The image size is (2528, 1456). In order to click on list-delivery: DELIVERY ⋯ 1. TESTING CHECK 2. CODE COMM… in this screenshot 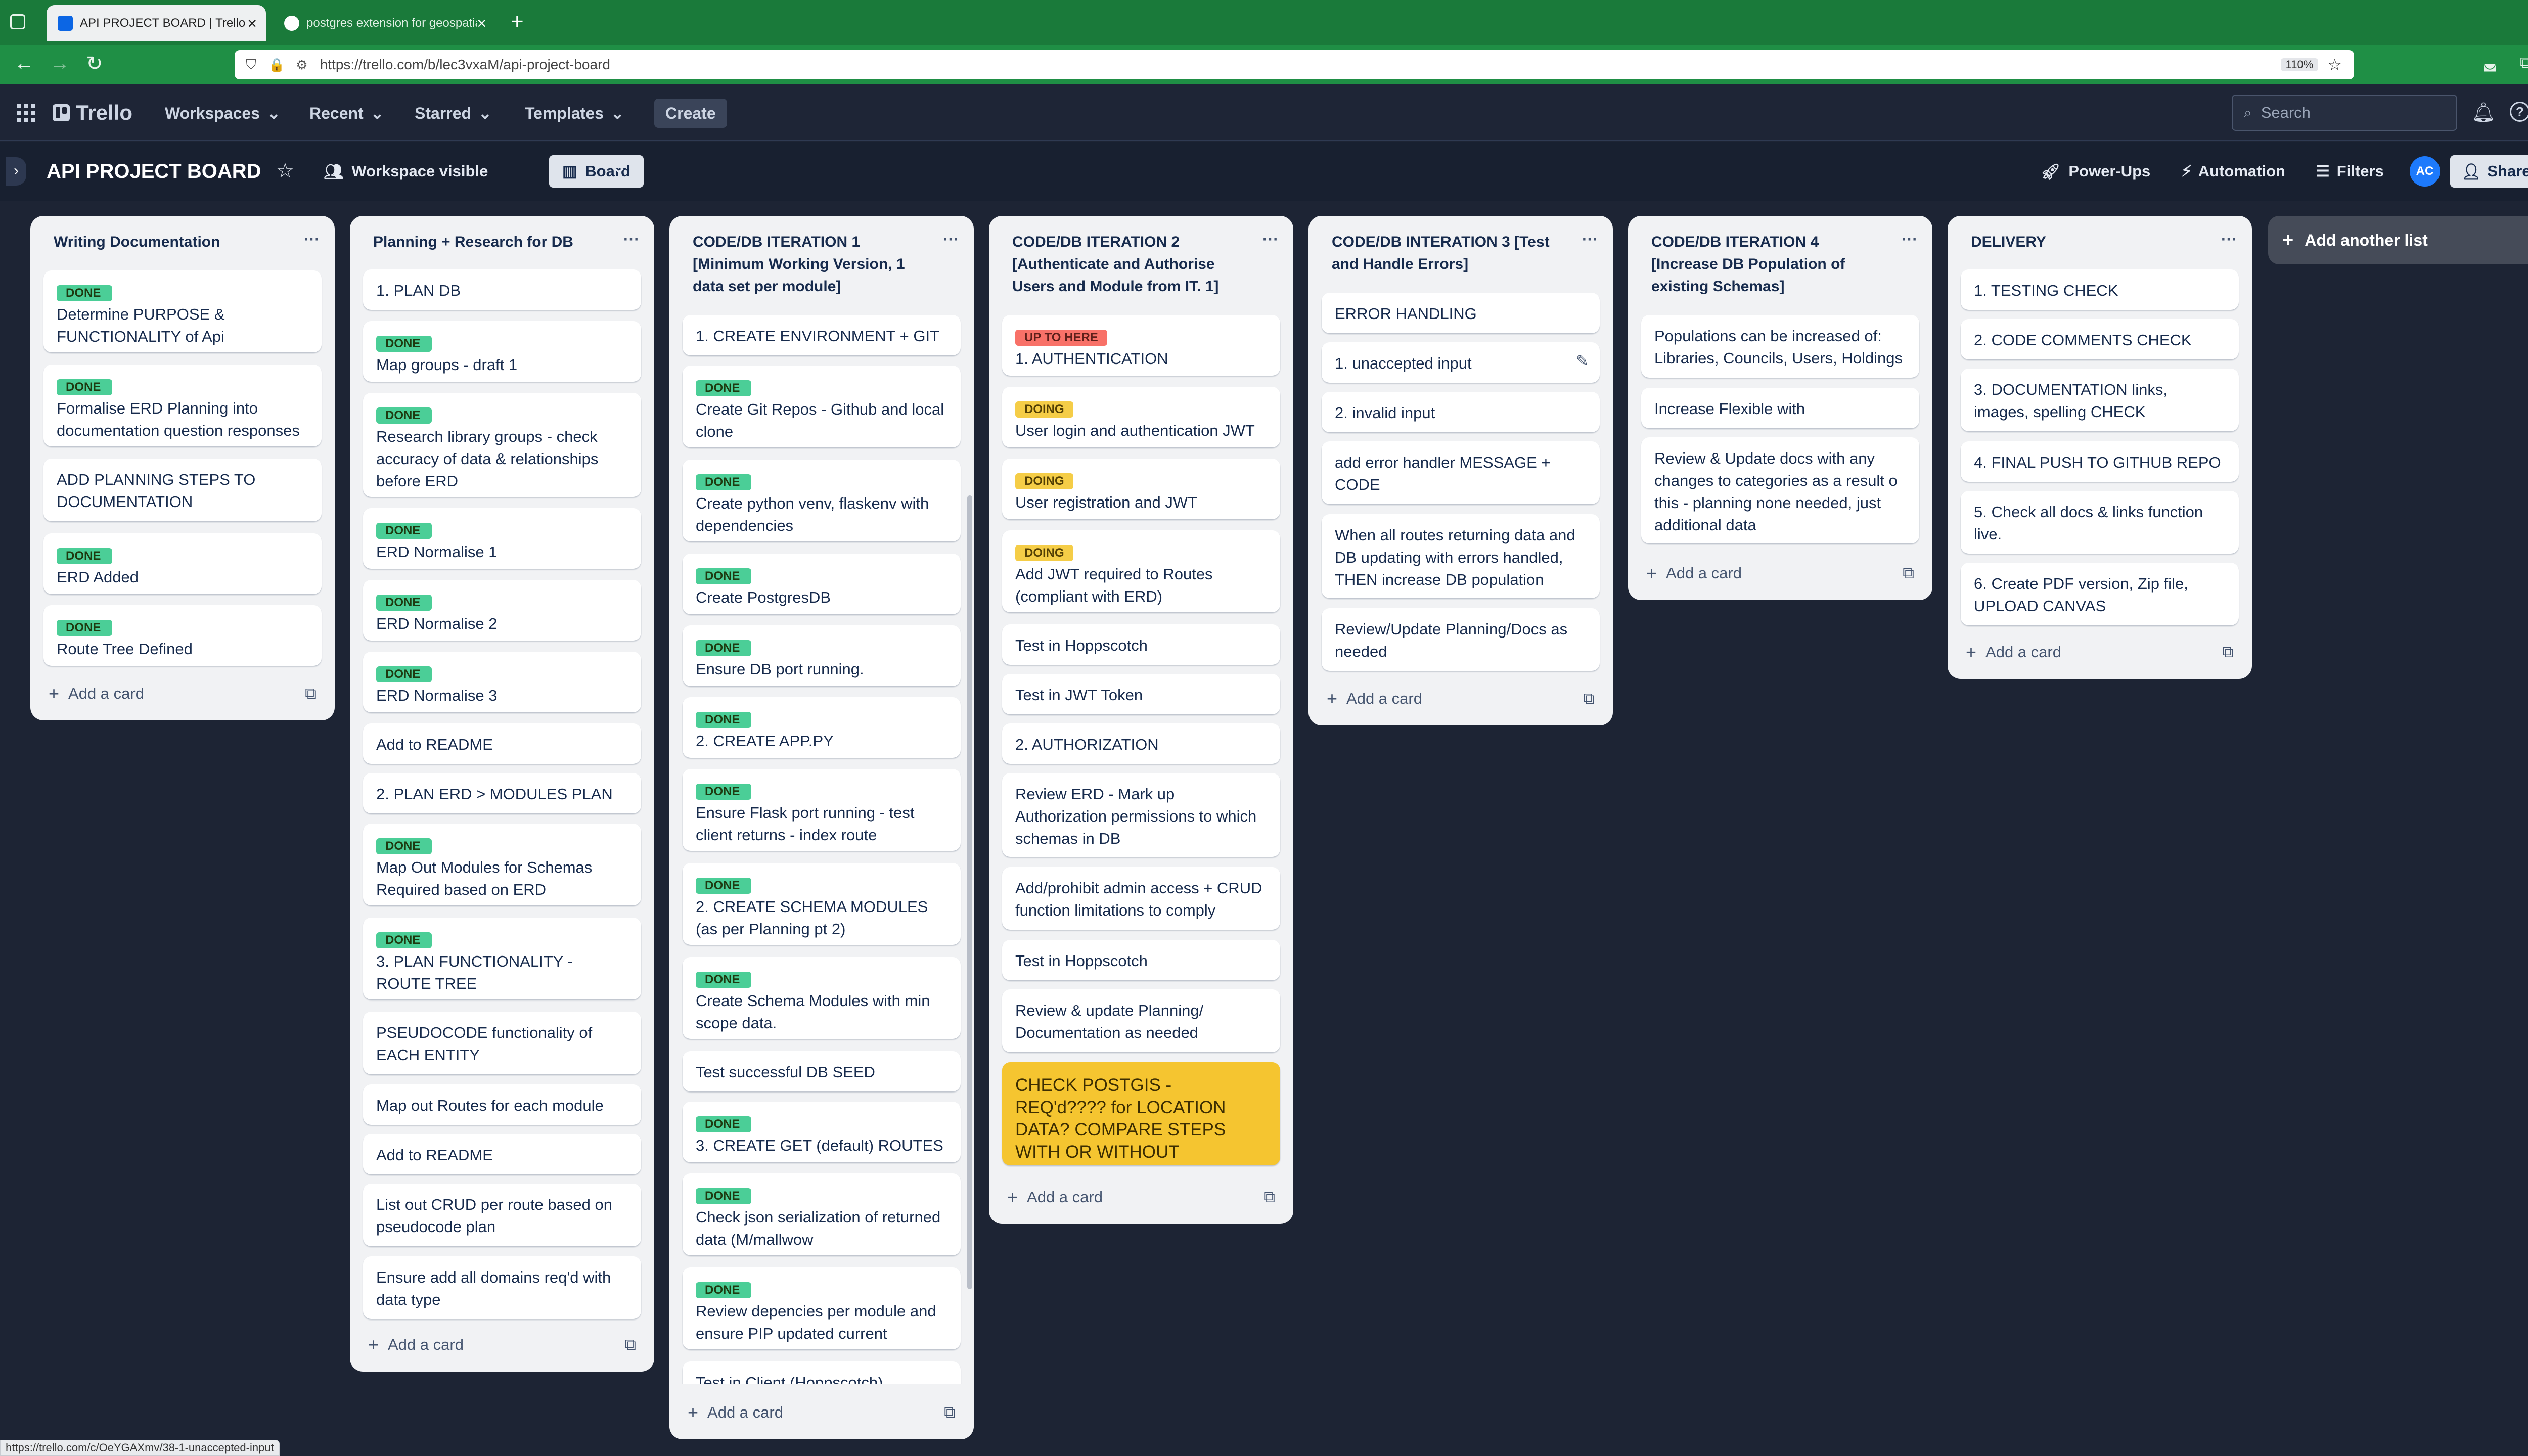, I will do `click(2100, 447)`.